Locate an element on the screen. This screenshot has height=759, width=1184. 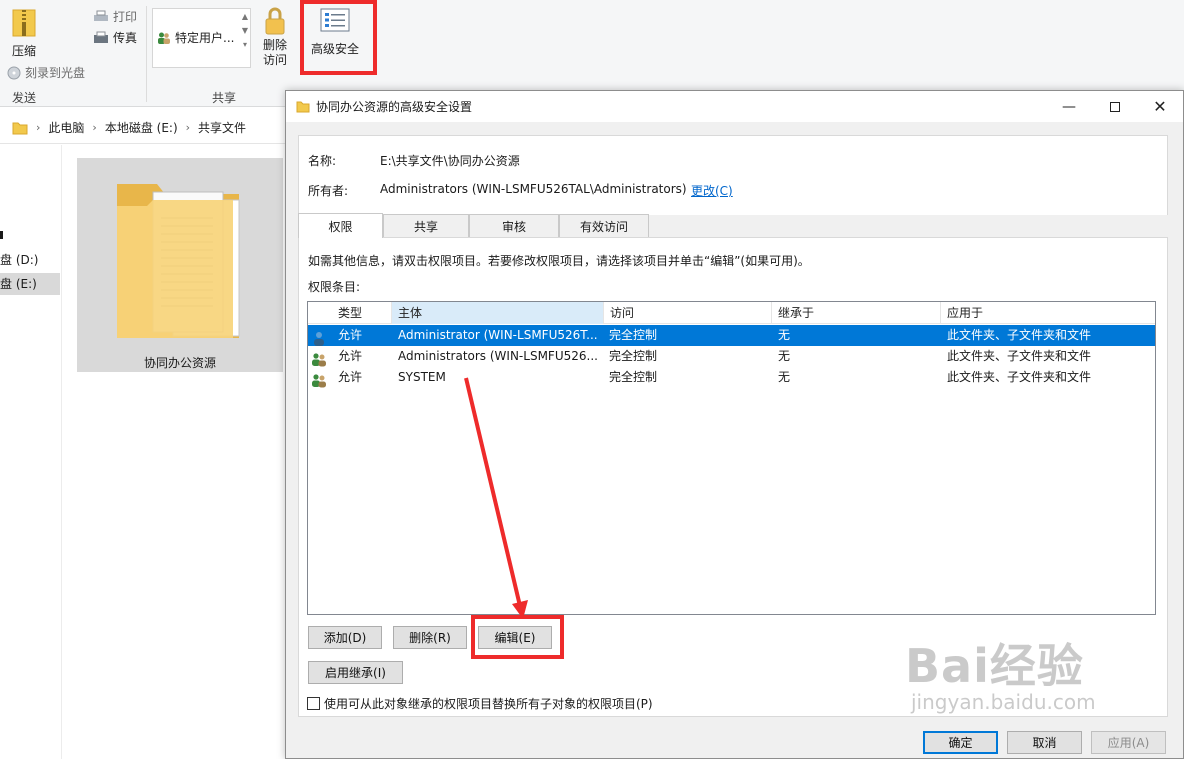
watermark-url: jingyan.baidu.com is located at coordinates (1003, 702).